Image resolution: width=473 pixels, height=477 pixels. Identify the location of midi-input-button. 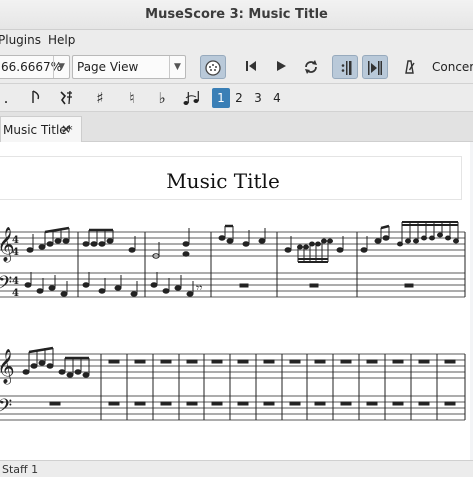
(213, 67).